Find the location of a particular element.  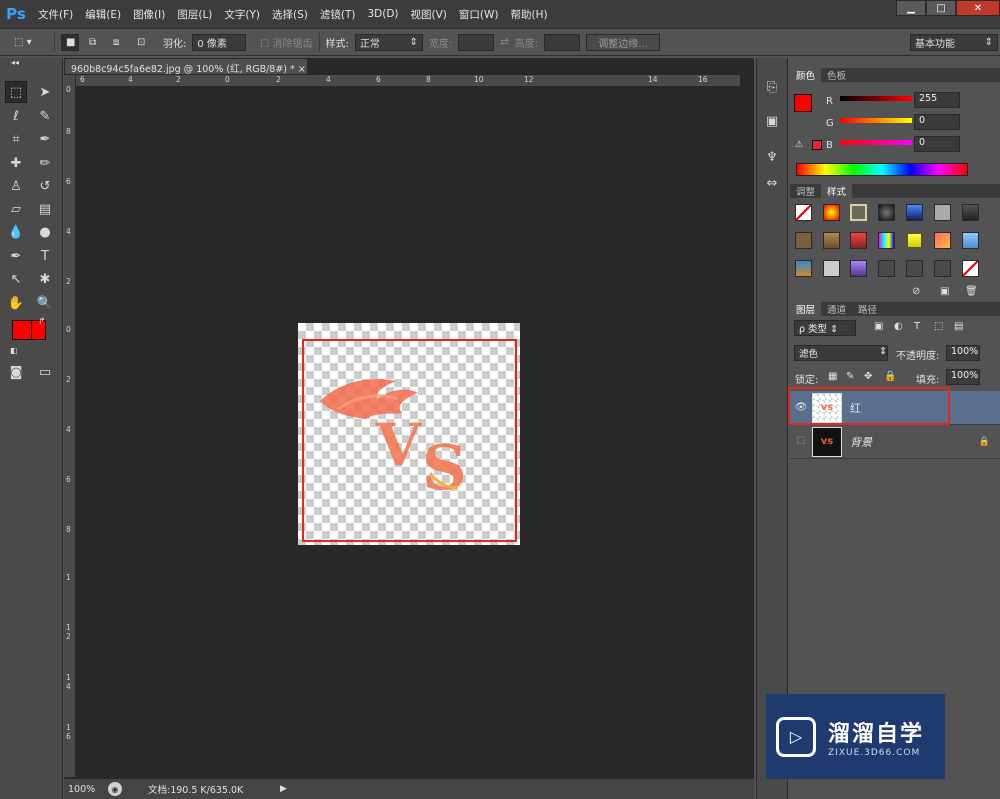

gradient-tool-icon: ▤ is located at coordinates (45, 209).